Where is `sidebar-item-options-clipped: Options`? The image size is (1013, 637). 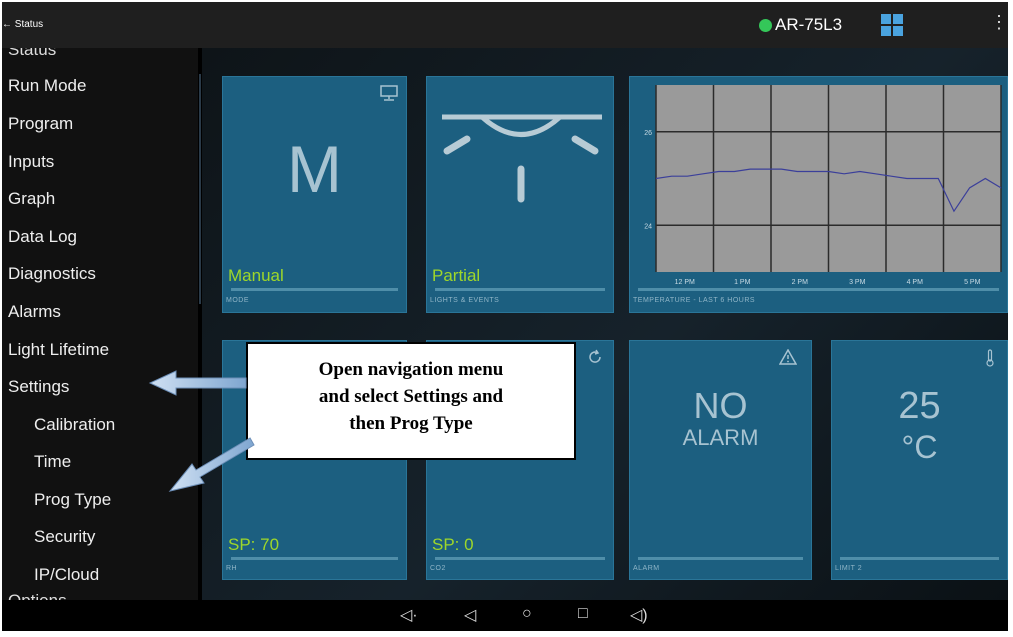 sidebar-item-options-clipped: Options is located at coordinates (37, 595).